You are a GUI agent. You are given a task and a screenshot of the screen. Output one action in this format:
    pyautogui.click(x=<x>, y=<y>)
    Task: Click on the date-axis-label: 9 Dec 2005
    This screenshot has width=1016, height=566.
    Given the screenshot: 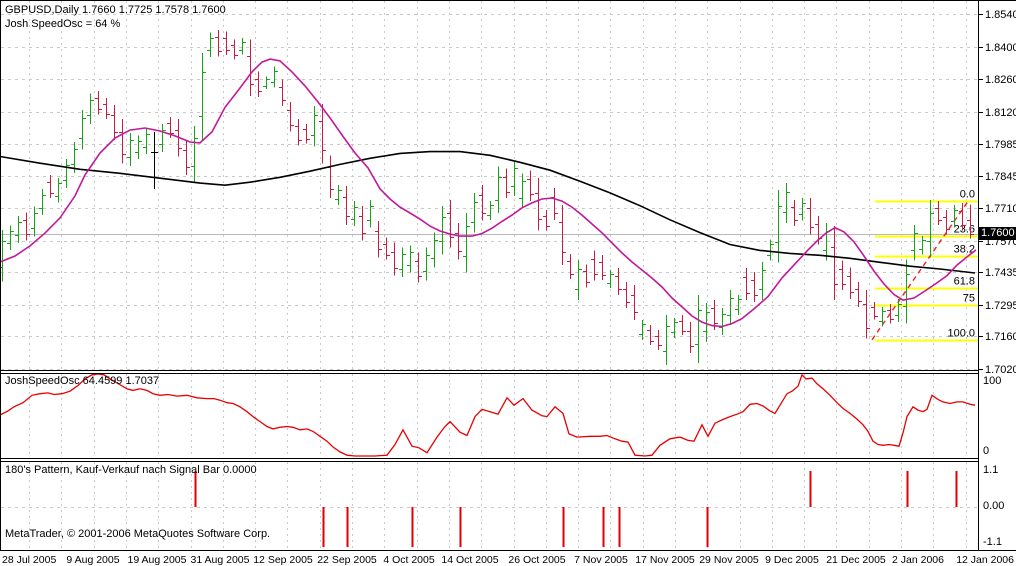 What is the action you would take?
    pyautogui.click(x=792, y=560)
    